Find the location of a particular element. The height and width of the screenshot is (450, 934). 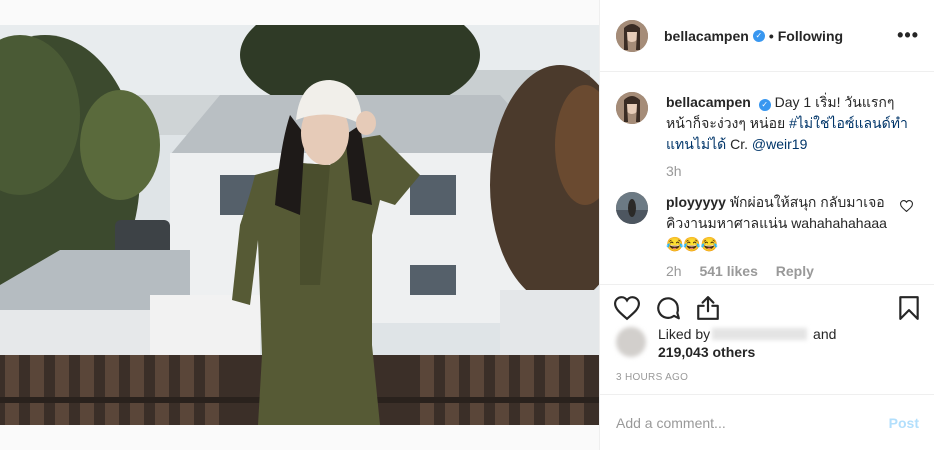

share-icon is located at coordinates (708, 308).